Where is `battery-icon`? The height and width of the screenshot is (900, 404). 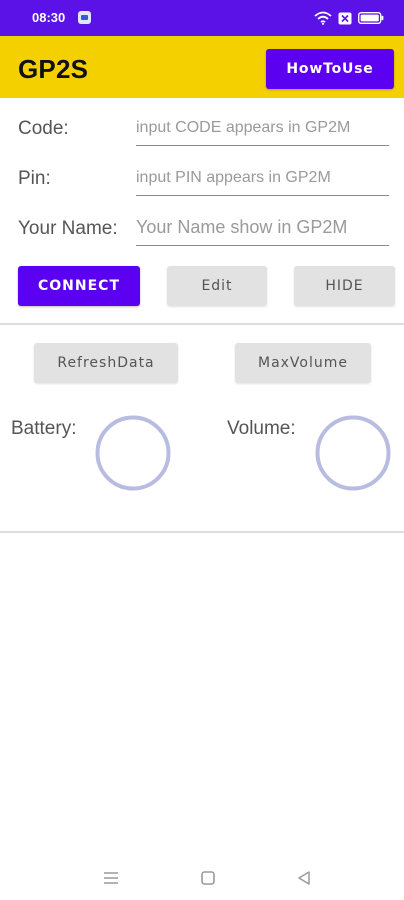 battery-icon is located at coordinates (371, 18).